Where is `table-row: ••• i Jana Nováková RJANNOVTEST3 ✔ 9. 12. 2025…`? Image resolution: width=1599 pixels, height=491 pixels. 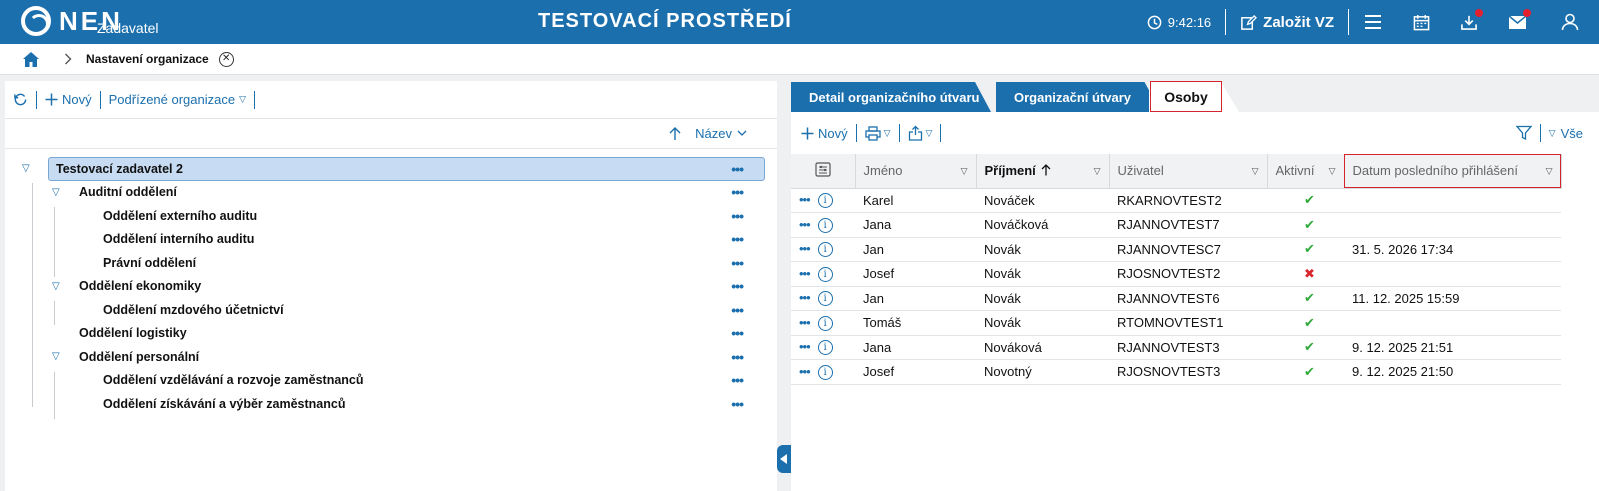 table-row: ••• i Jana Nováková RJANNOVTEST3 ✔ 9. 12. 2025… is located at coordinates (1176, 347).